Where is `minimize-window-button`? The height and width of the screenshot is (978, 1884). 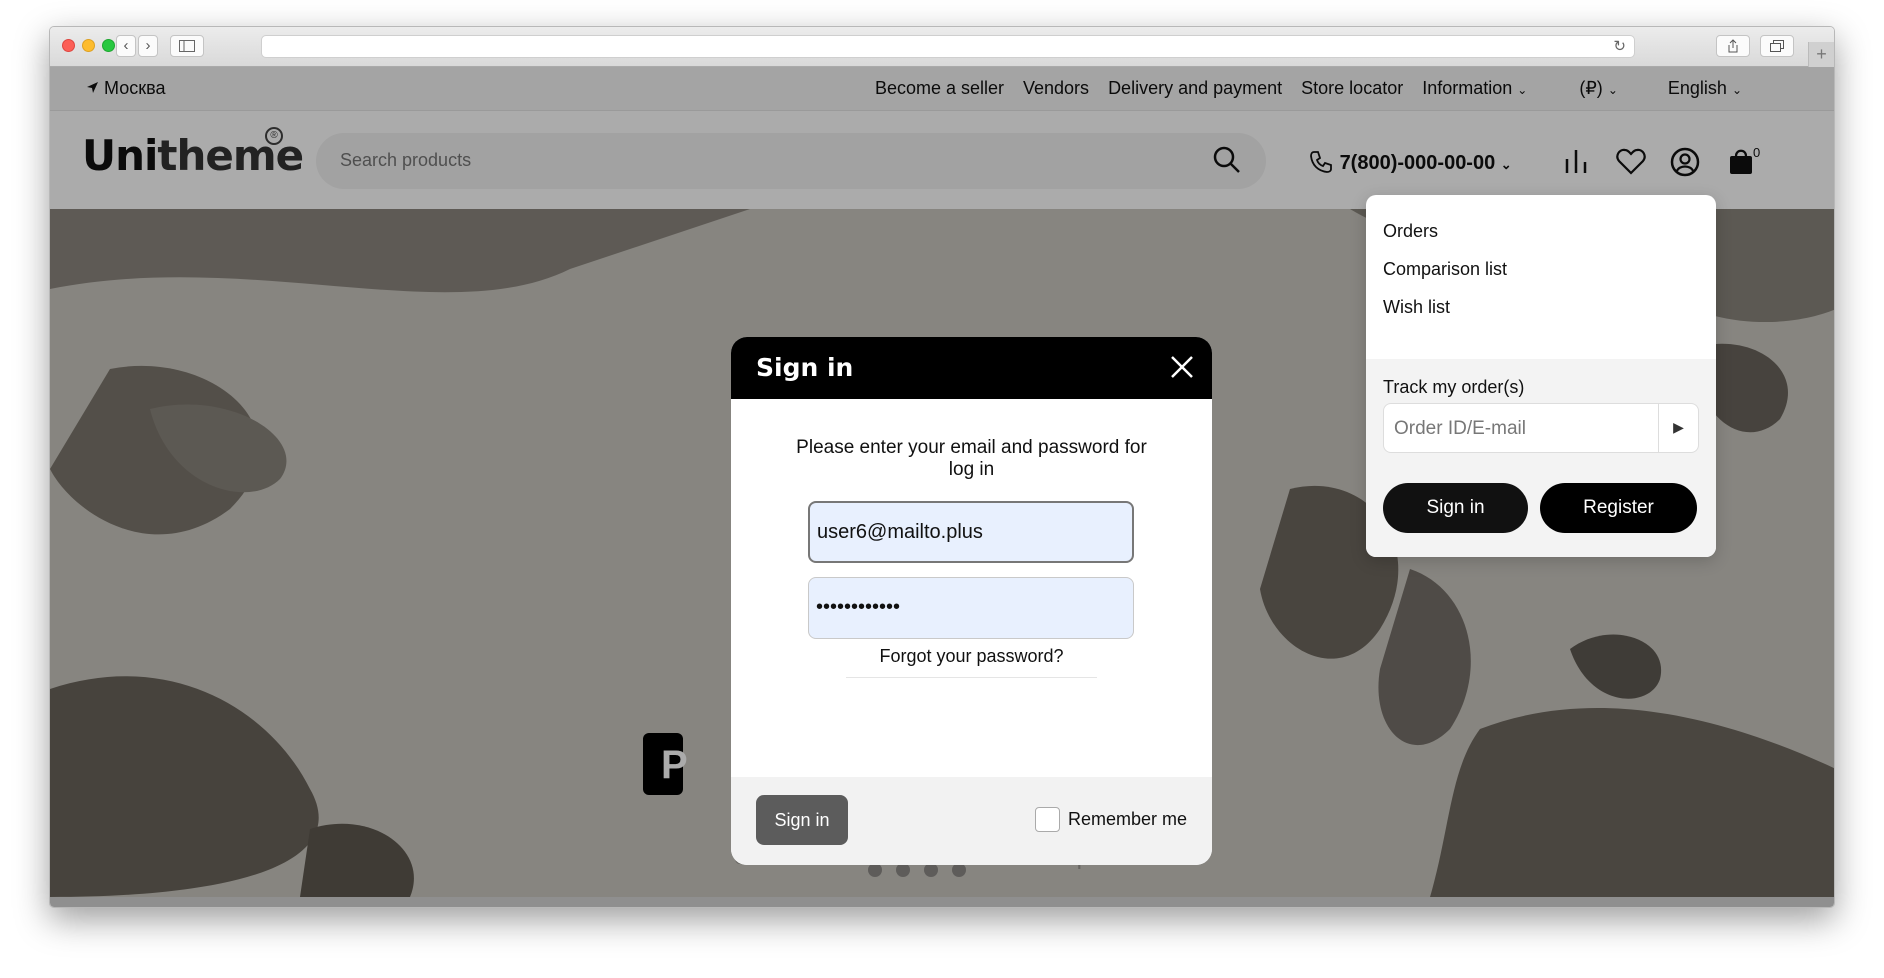
minimize-window-button is located at coordinates (88, 45).